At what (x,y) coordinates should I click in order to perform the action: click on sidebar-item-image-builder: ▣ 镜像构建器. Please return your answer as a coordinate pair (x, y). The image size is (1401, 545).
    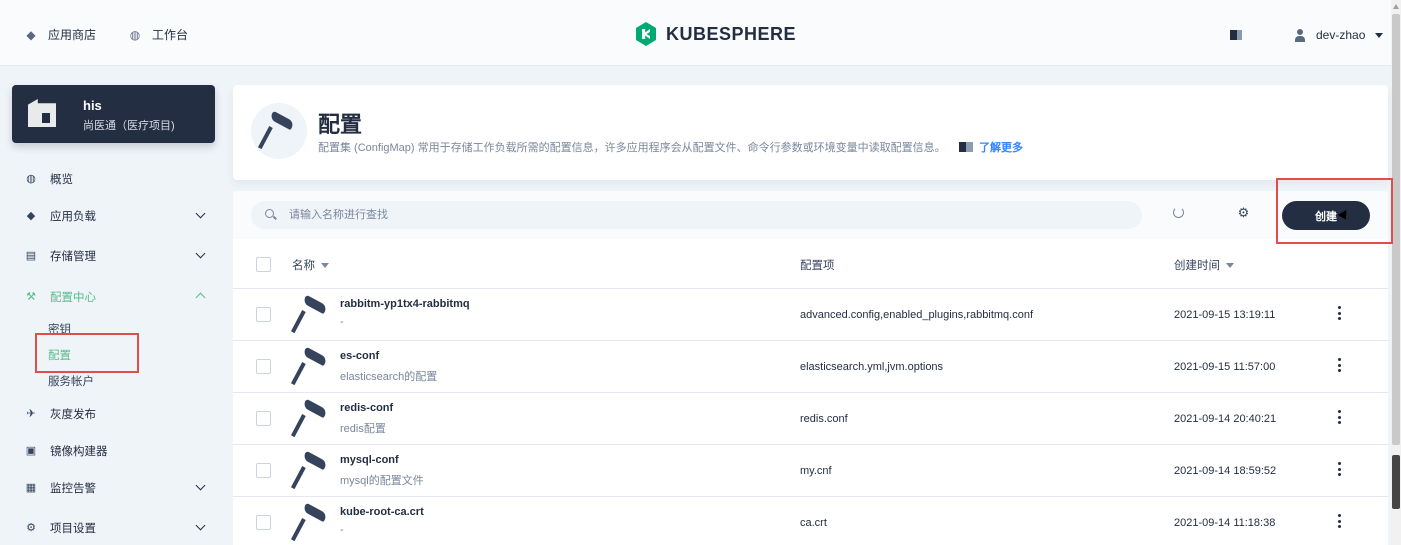
    Looking at the image, I should click on (114, 451).